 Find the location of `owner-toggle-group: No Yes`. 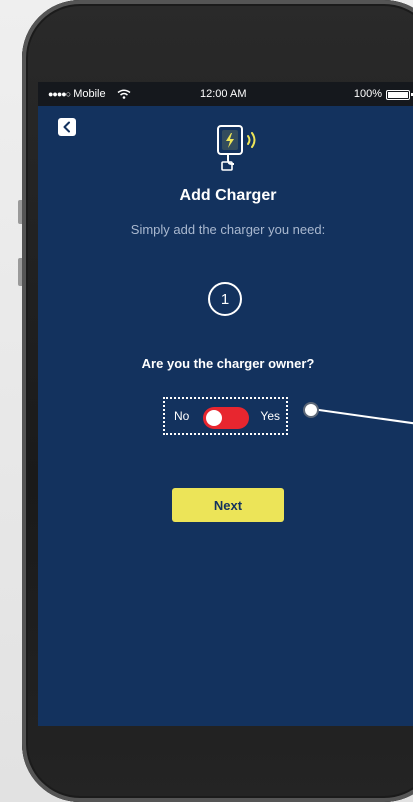

owner-toggle-group: No Yes is located at coordinates (225, 416).